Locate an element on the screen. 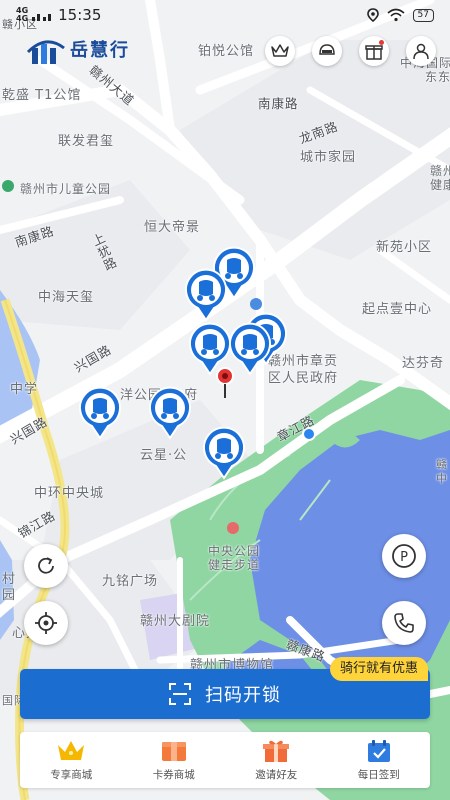 The image size is (450, 800). map-label: 区人民政府 is located at coordinates (303, 378).